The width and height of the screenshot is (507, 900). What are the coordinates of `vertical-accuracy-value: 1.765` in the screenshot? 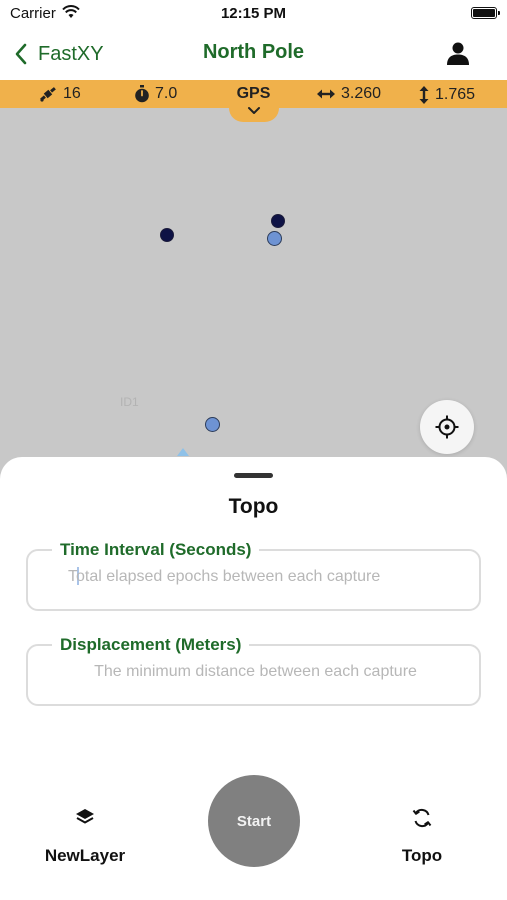 It's located at (455, 94).